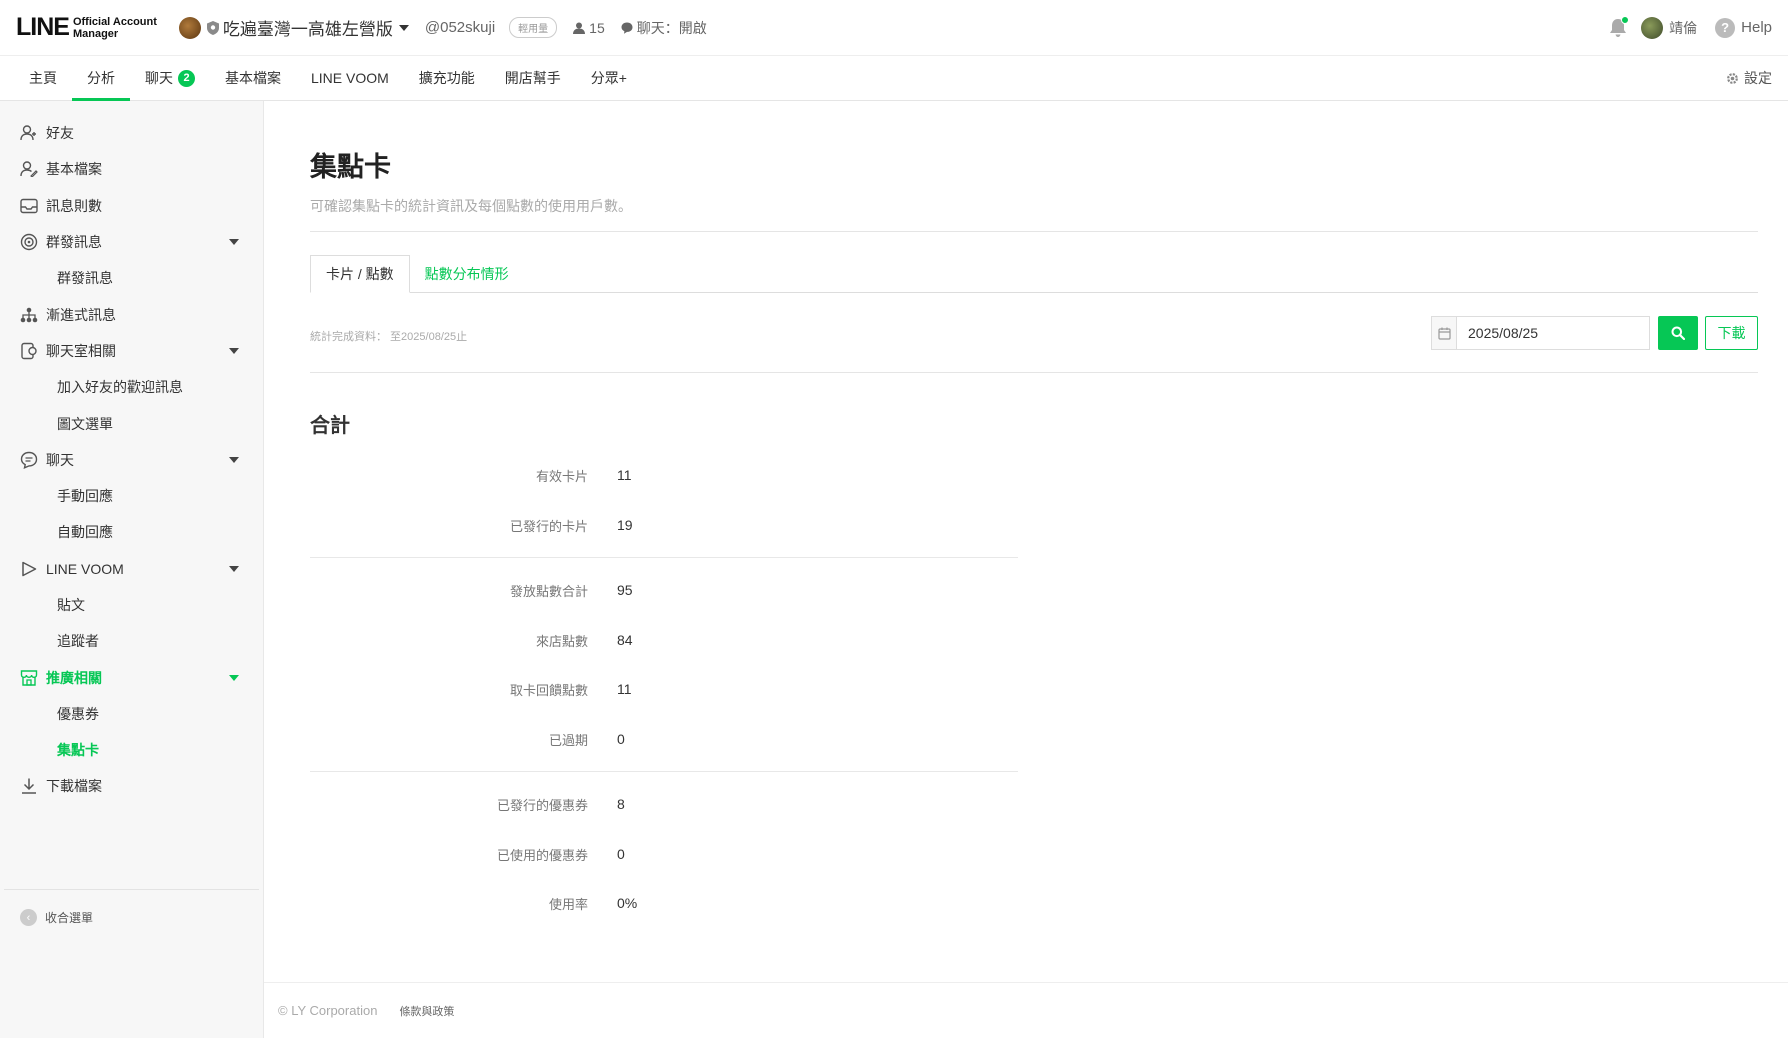  Describe the element at coordinates (660, 903) in the screenshot. I see `stat-row-usage-rate: 使用率 0%` at that location.